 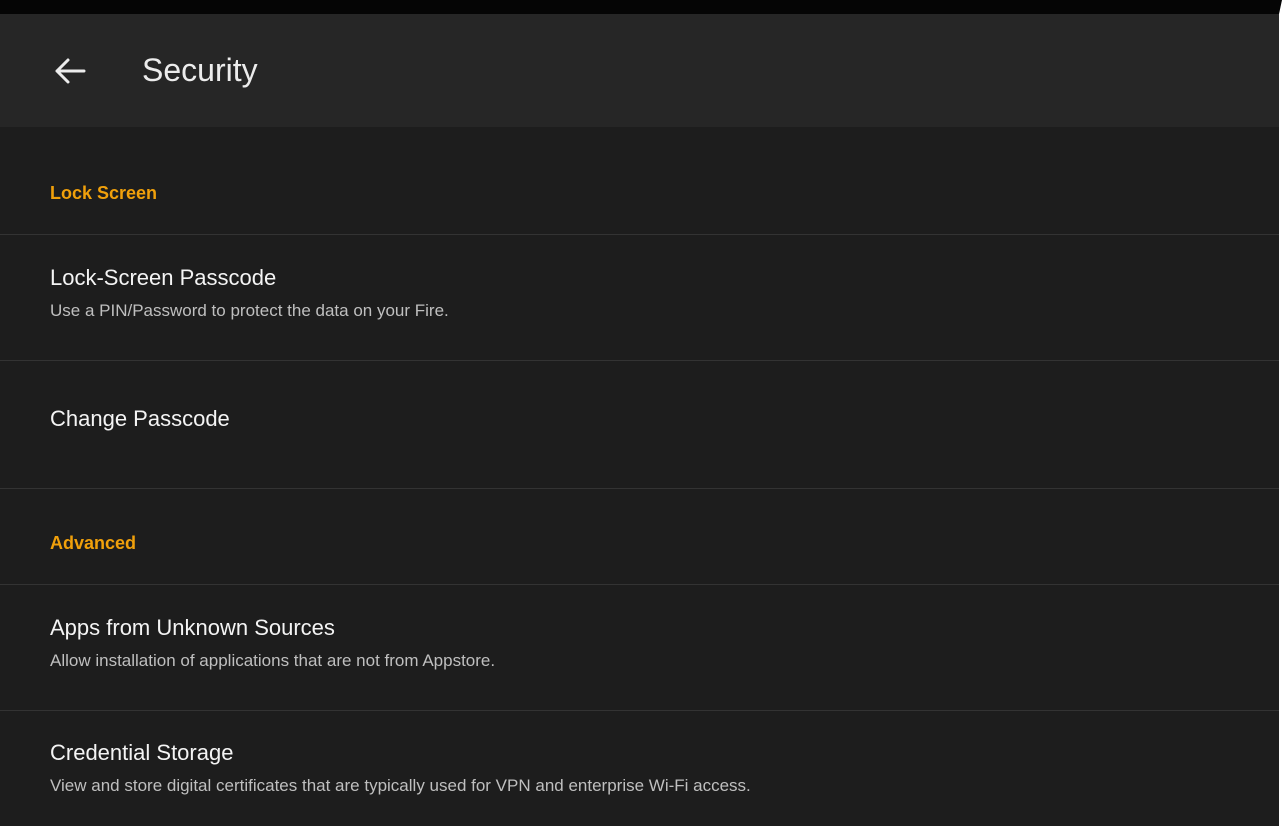 I want to click on back-arrow-icon, so click(x=70, y=70).